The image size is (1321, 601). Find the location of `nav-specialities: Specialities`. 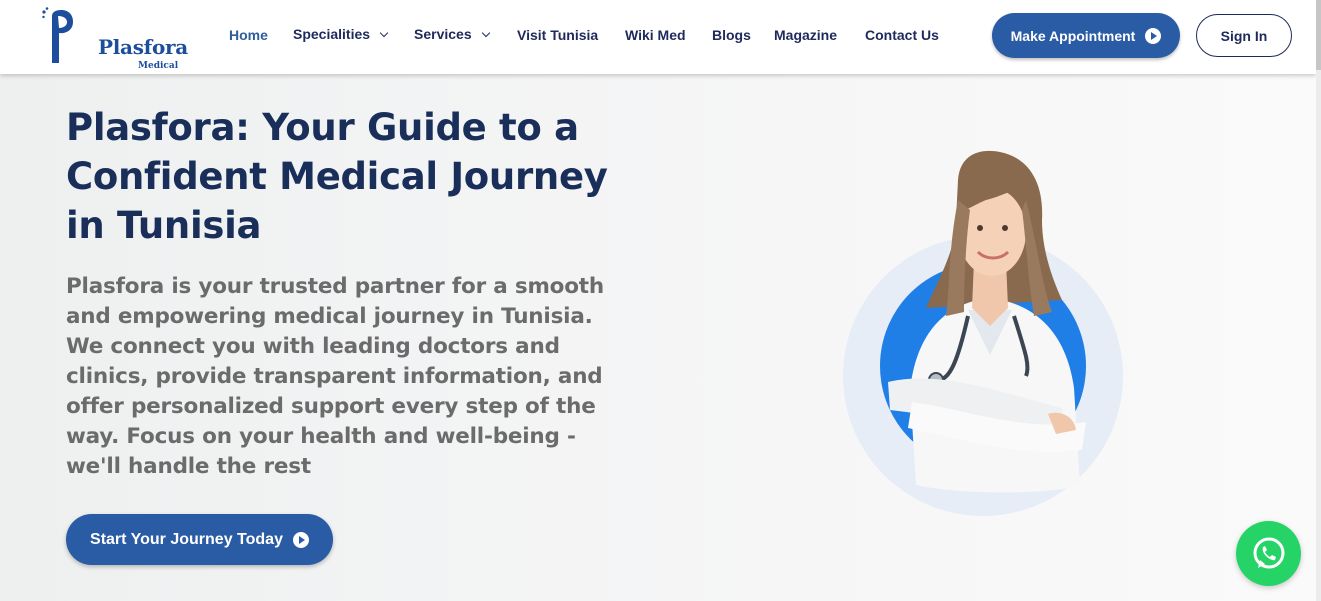

nav-specialities: Specialities is located at coordinates (341, 34).